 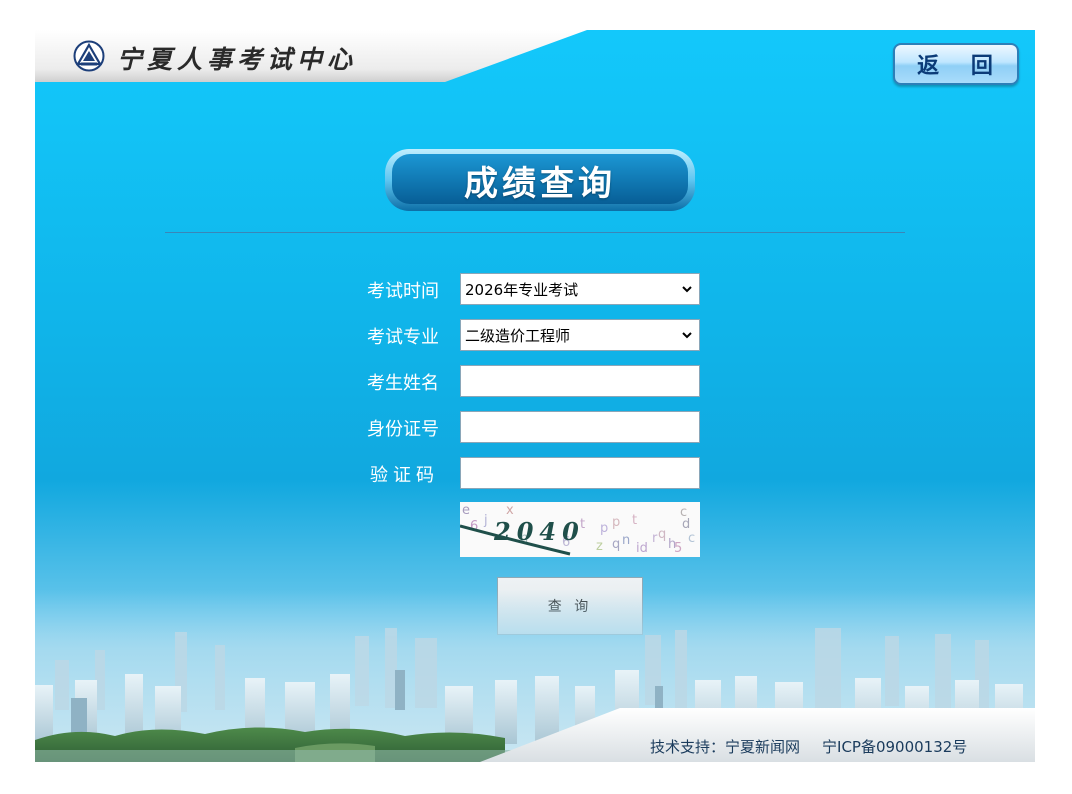 I want to click on name-input, so click(x=580, y=381).